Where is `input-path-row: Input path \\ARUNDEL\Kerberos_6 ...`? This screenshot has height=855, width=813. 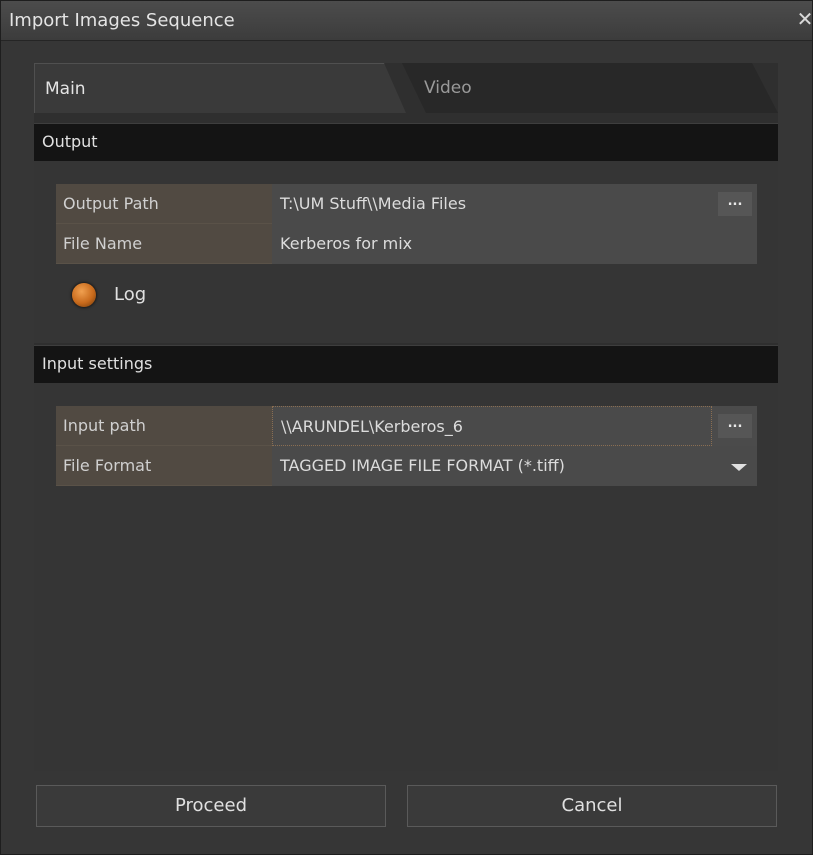 input-path-row: Input path \\ARUNDEL\Kerberos_6 ... is located at coordinates (406, 426).